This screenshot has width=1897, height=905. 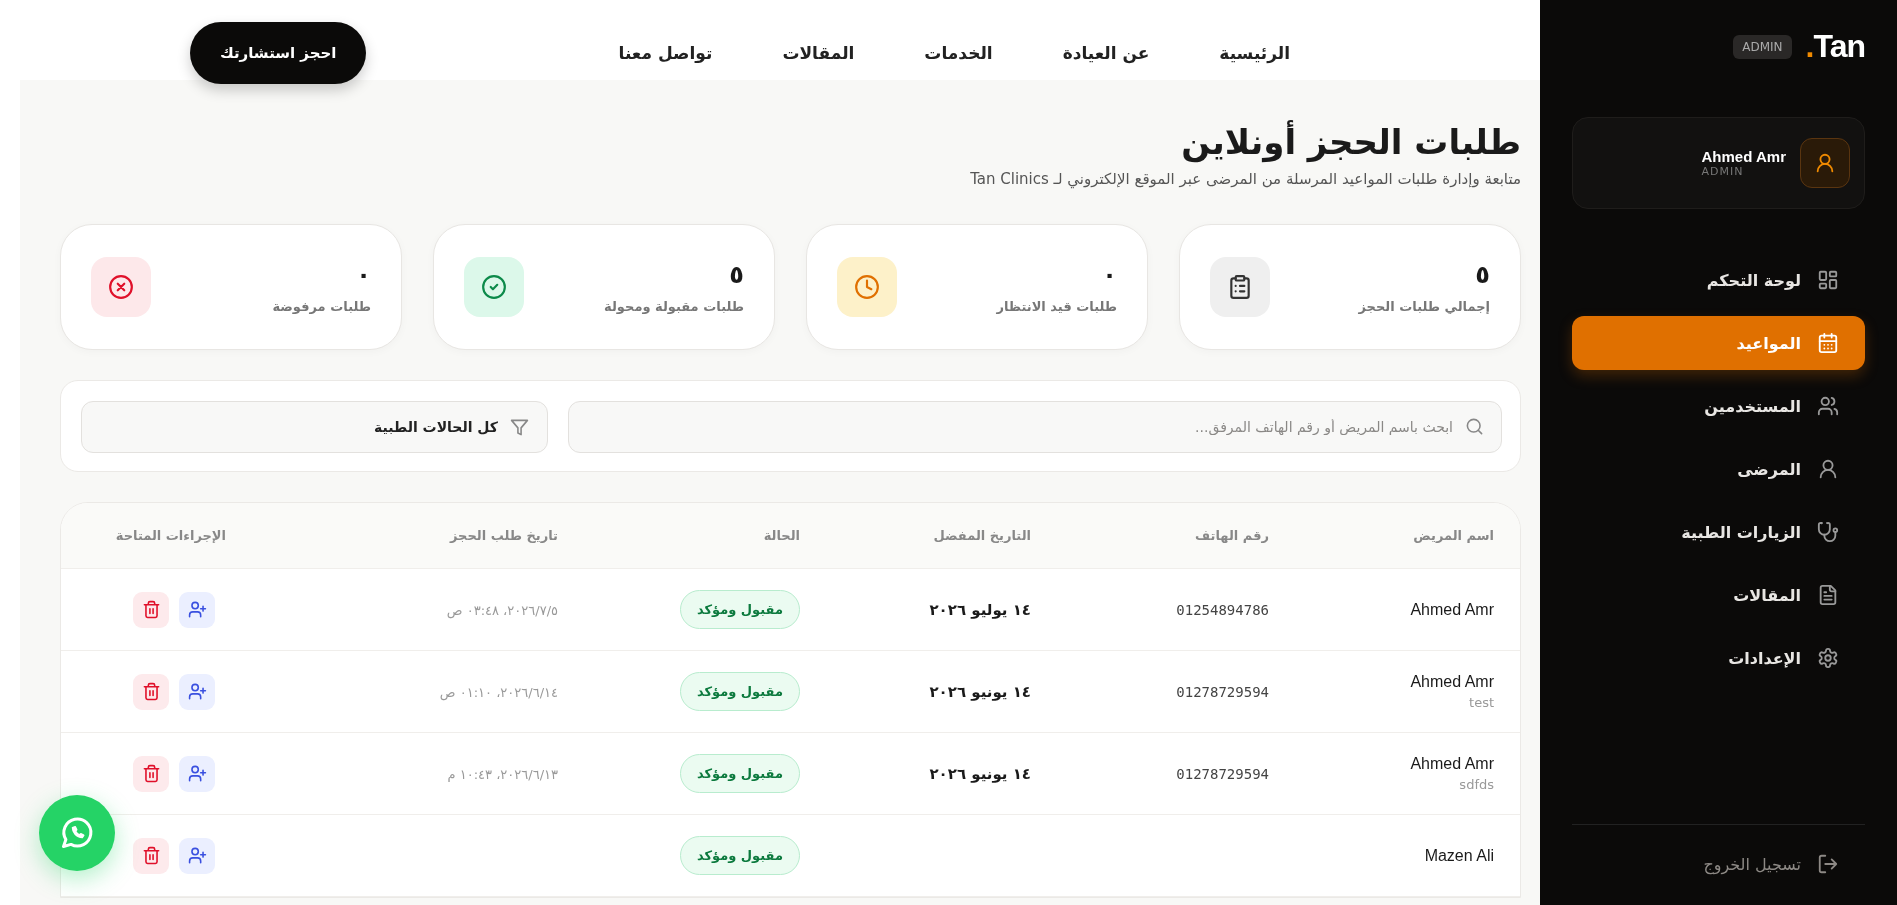 I want to click on chat-bubble-icon, so click(x=77, y=833).